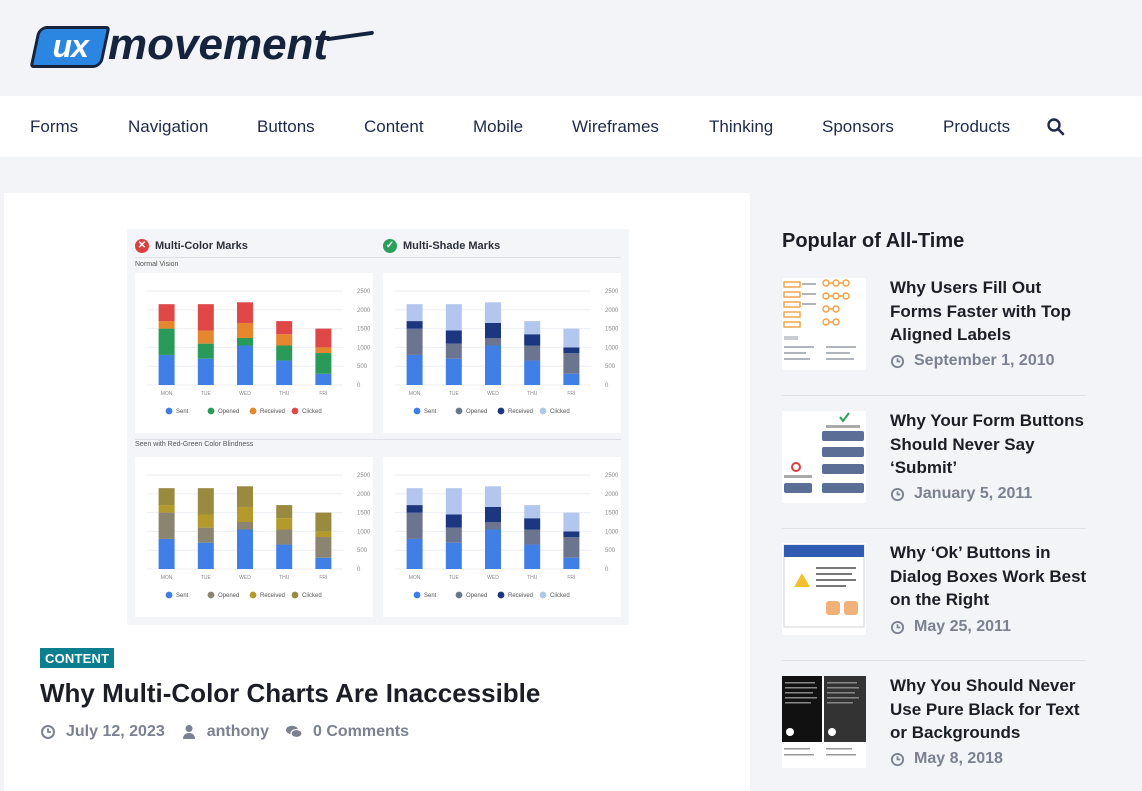  I want to click on article-comments: 0 Comments, so click(347, 732).